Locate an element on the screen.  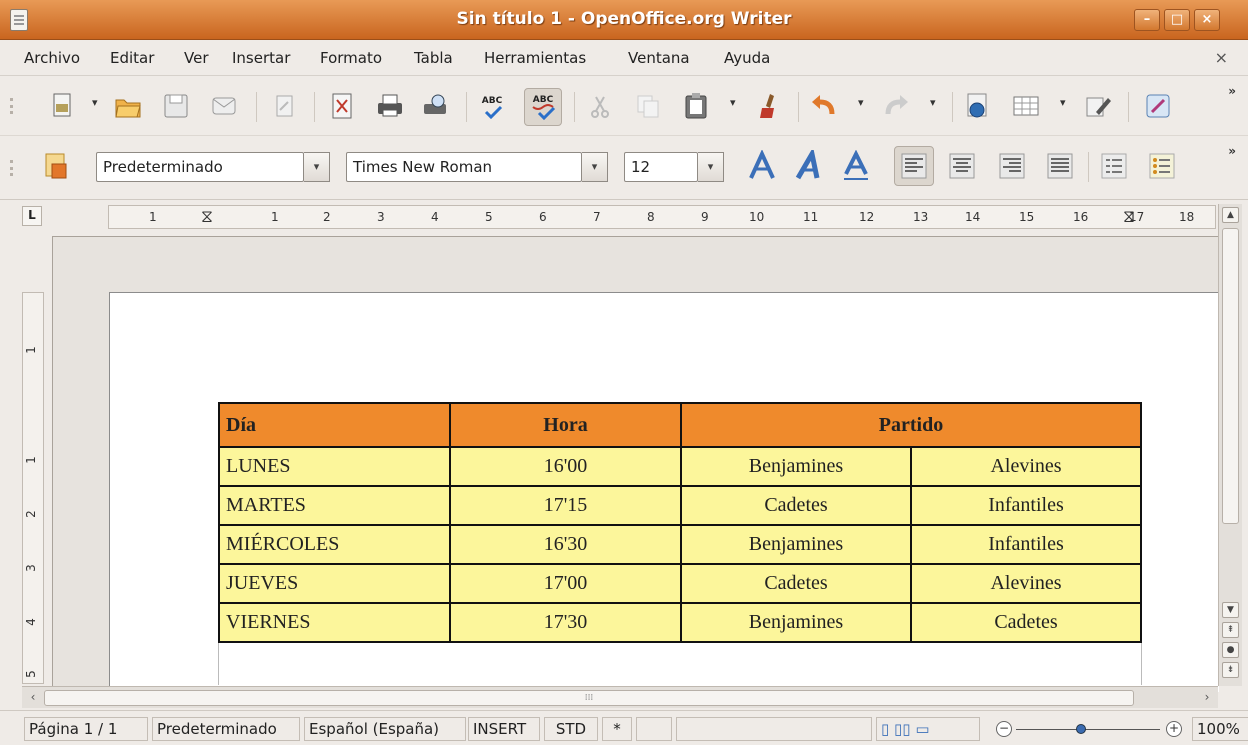
table-icon is located at coordinates (1026, 106).